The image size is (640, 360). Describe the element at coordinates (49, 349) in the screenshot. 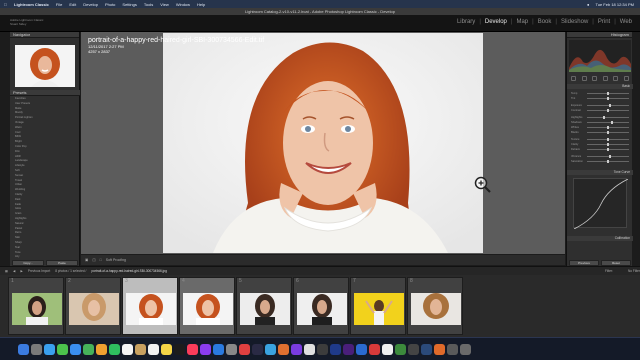

I see `safari-icon` at that location.